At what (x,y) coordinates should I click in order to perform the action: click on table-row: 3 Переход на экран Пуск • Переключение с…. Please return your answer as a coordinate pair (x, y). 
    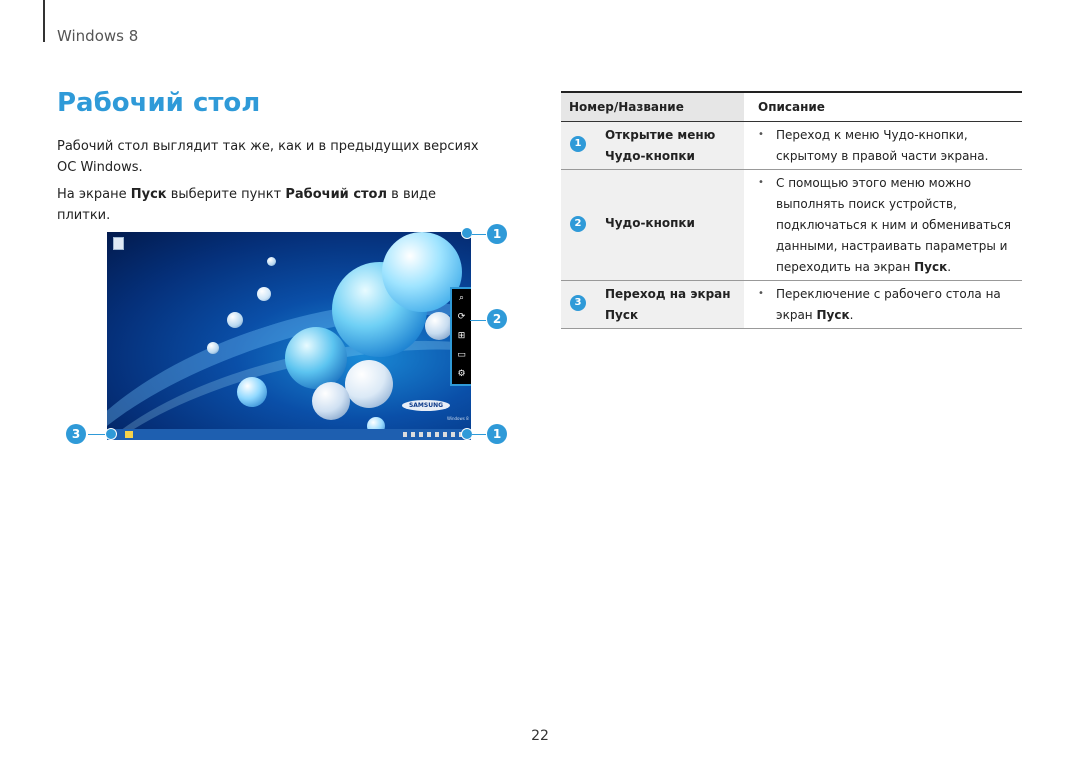
    Looking at the image, I should click on (791, 305).